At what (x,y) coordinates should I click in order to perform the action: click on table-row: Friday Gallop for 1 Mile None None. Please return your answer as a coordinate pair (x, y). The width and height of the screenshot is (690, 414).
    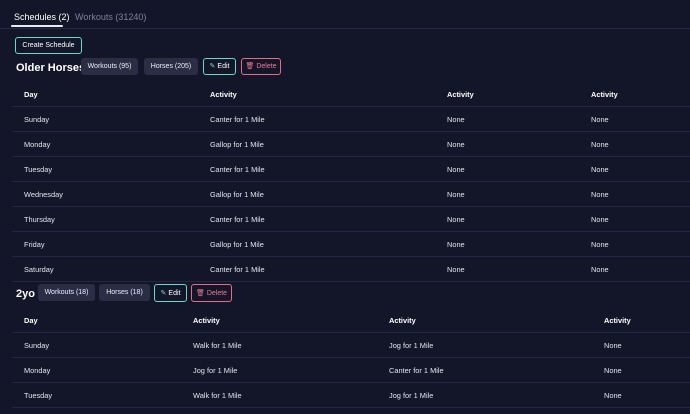
    Looking at the image, I should click on (351, 244).